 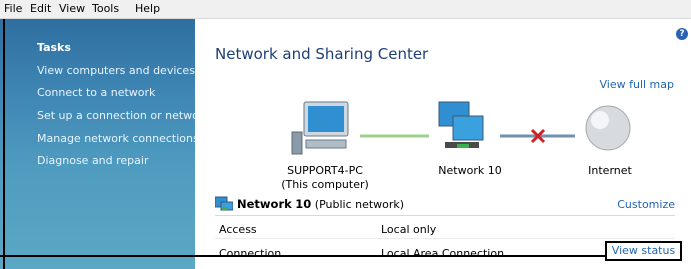 What do you see at coordinates (238, 229) in the screenshot?
I see `access-label: Access` at bounding box center [238, 229].